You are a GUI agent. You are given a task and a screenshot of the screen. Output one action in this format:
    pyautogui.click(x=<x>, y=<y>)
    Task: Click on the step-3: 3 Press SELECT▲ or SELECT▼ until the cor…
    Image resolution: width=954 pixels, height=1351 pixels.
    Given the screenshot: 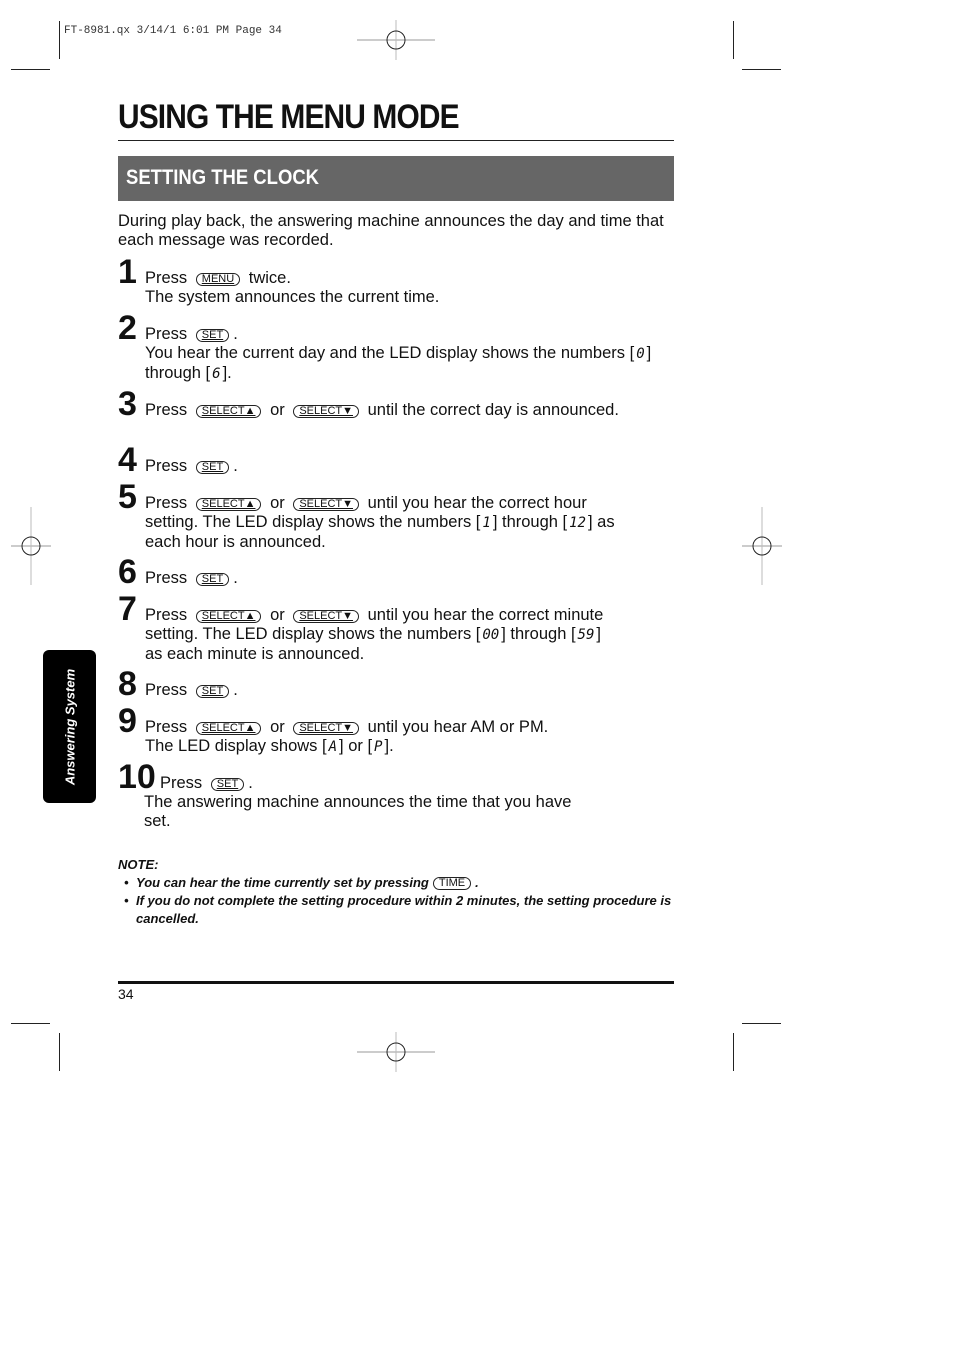 What is the action you would take?
    pyautogui.click(x=368, y=404)
    